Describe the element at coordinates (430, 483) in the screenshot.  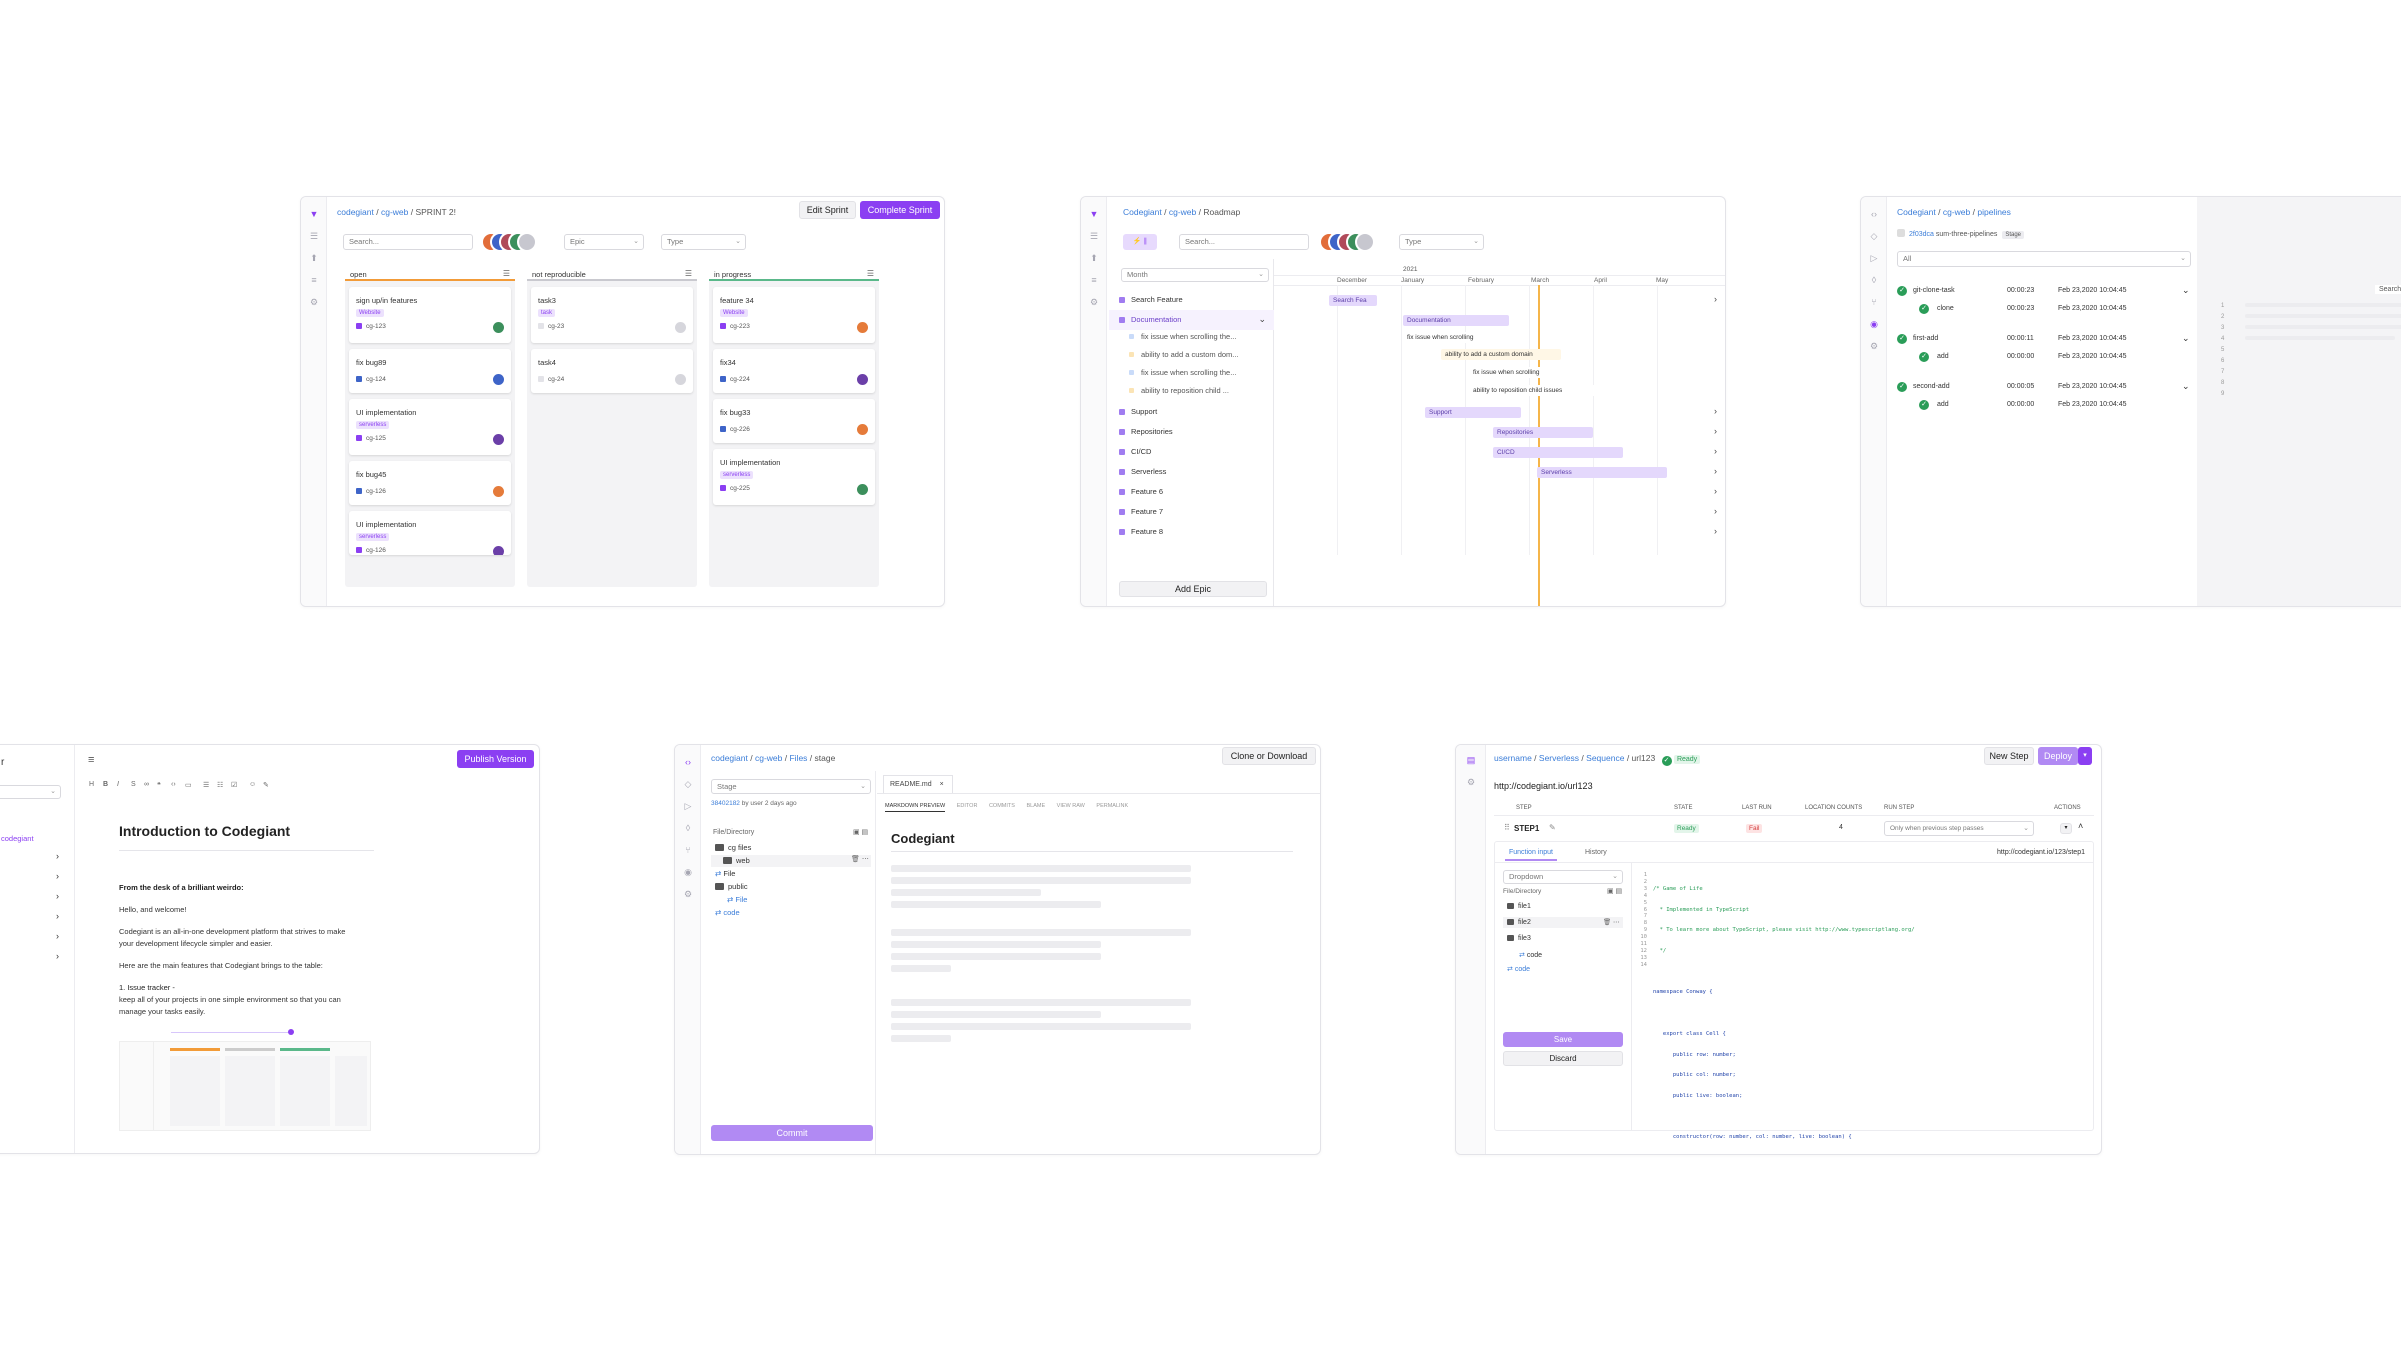
I see `issue-card: fix bug45 cg-126` at that location.